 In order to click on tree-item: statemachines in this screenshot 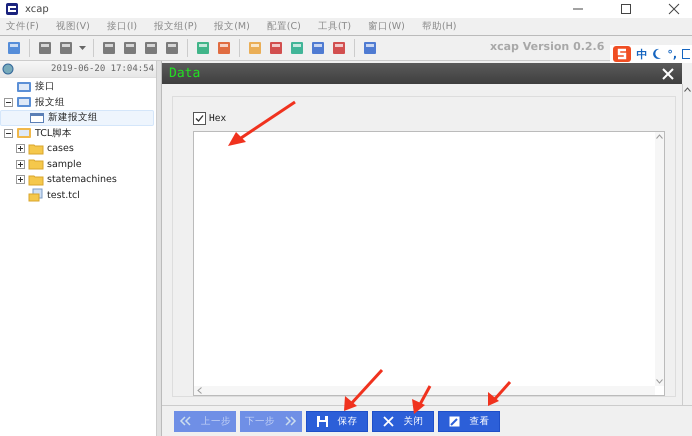, I will do `click(82, 180)`.